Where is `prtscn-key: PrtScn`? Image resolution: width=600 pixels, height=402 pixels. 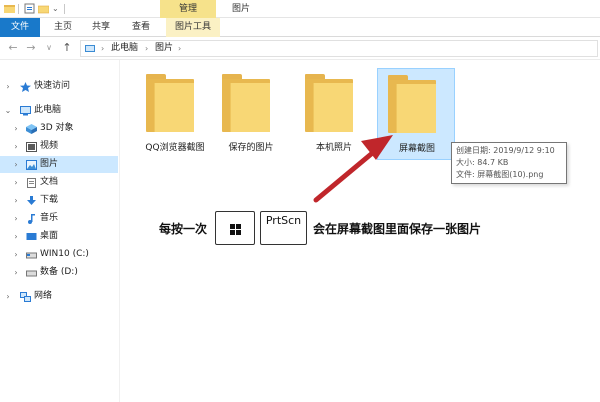 prtscn-key: PrtScn is located at coordinates (283, 228).